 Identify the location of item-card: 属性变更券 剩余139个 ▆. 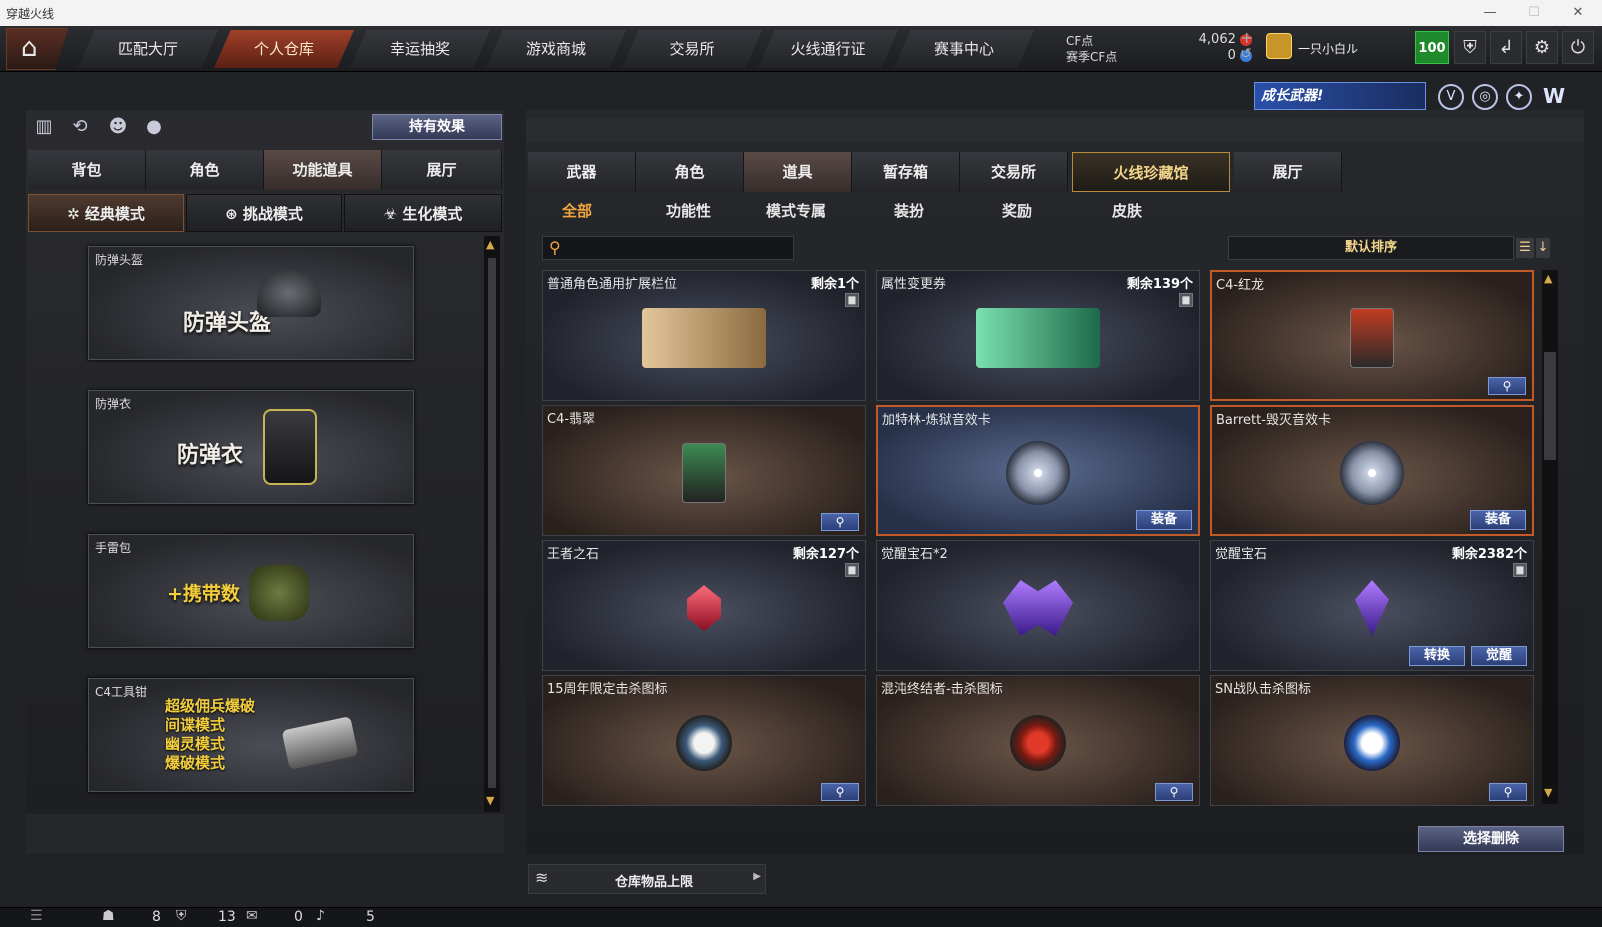
(1038, 335).